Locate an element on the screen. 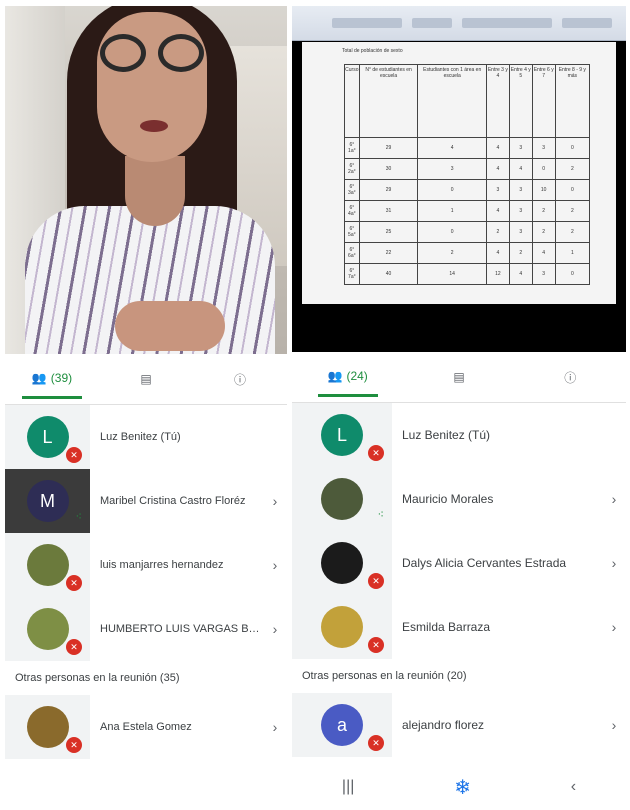 The width and height of the screenshot is (630, 810). participant-tile: a ✕ is located at coordinates (342, 725).